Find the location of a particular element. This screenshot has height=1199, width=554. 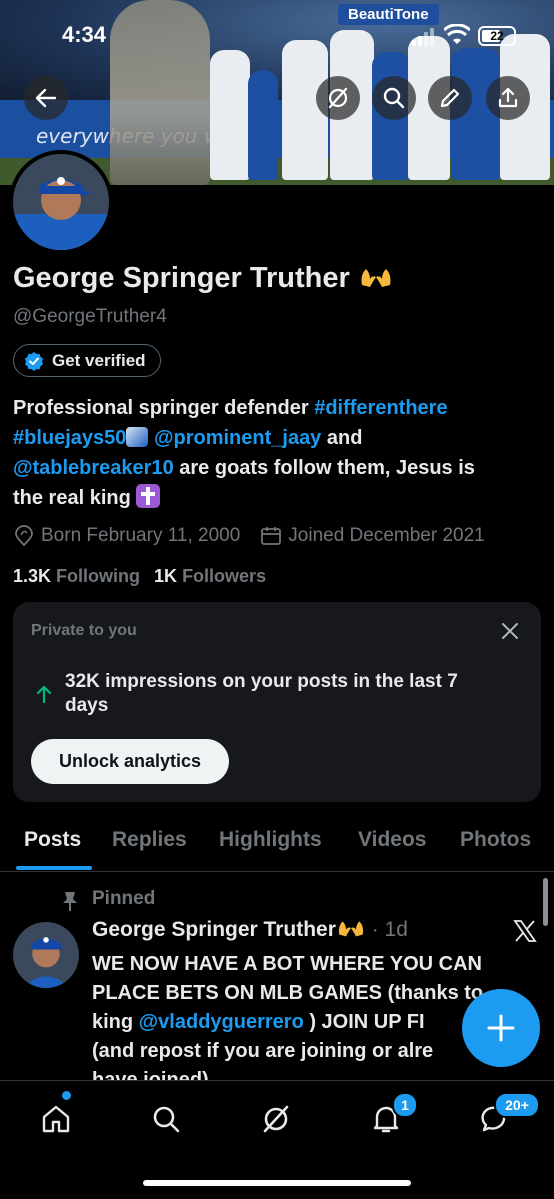

post-author-line: George Springer Truther · 1d is located at coordinates (250, 930).